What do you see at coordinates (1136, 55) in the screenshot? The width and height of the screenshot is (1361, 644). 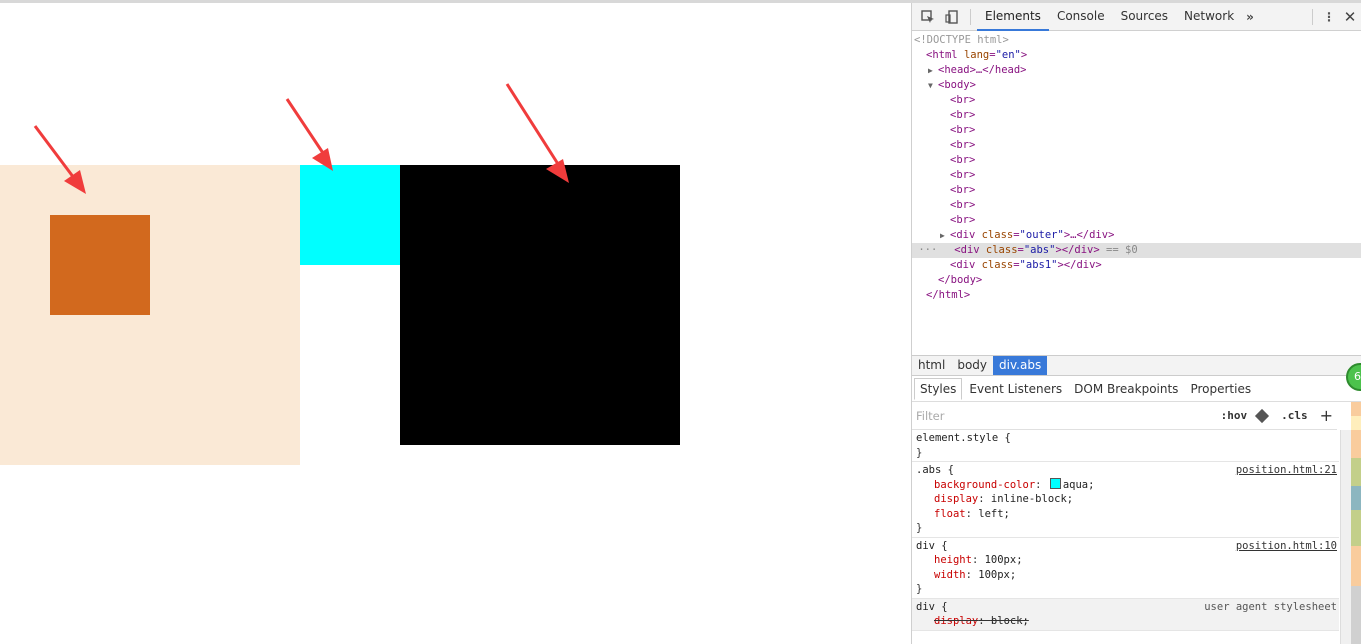 I see `dom-node-html: <html lang="en">` at bounding box center [1136, 55].